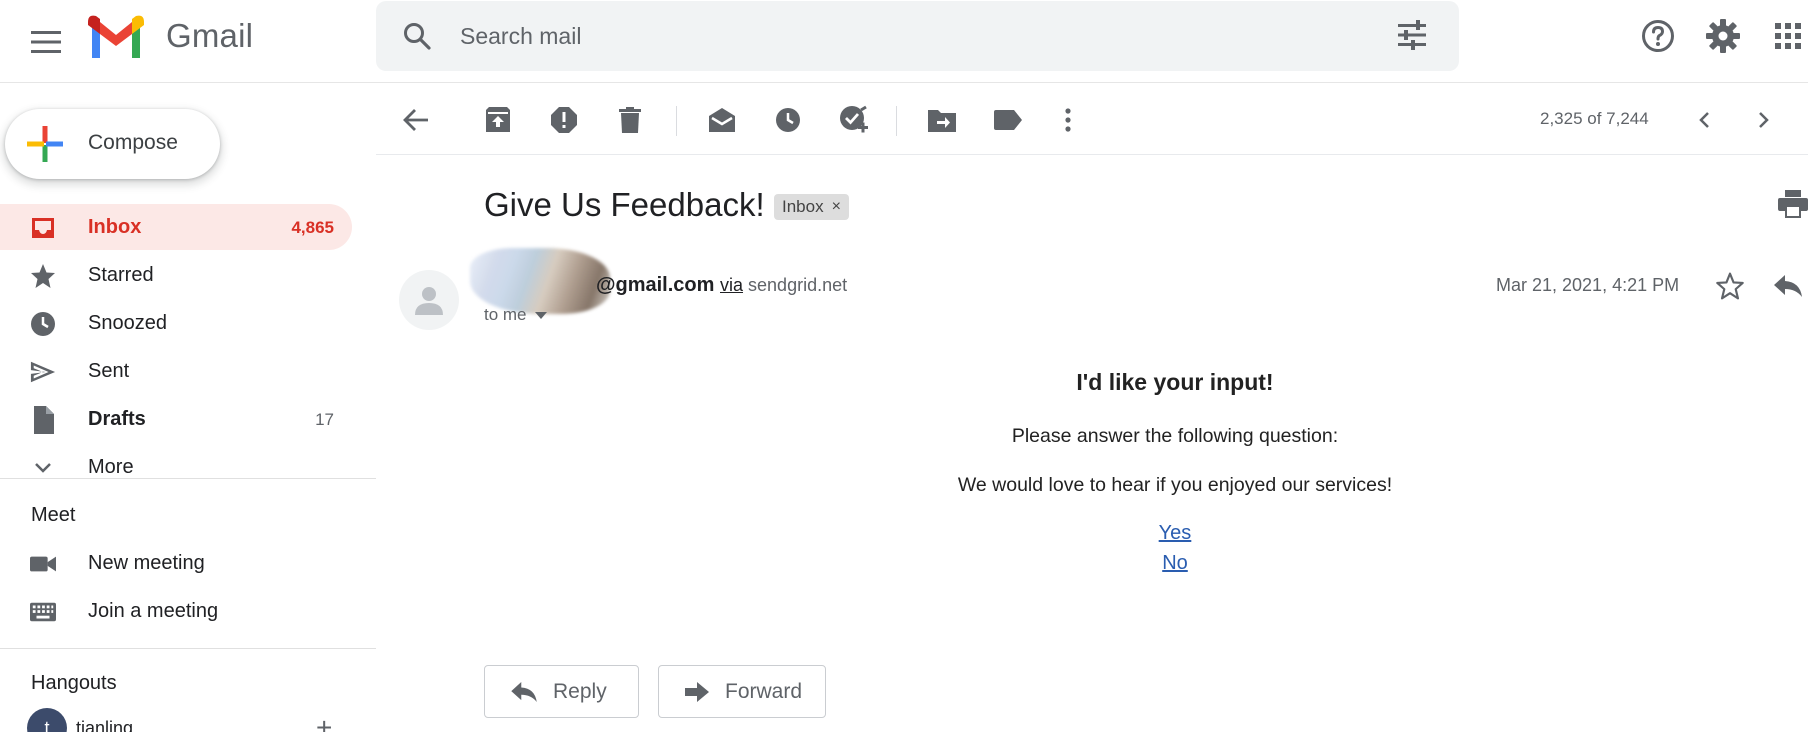 This screenshot has width=1808, height=732. I want to click on older-button, so click(1764, 120).